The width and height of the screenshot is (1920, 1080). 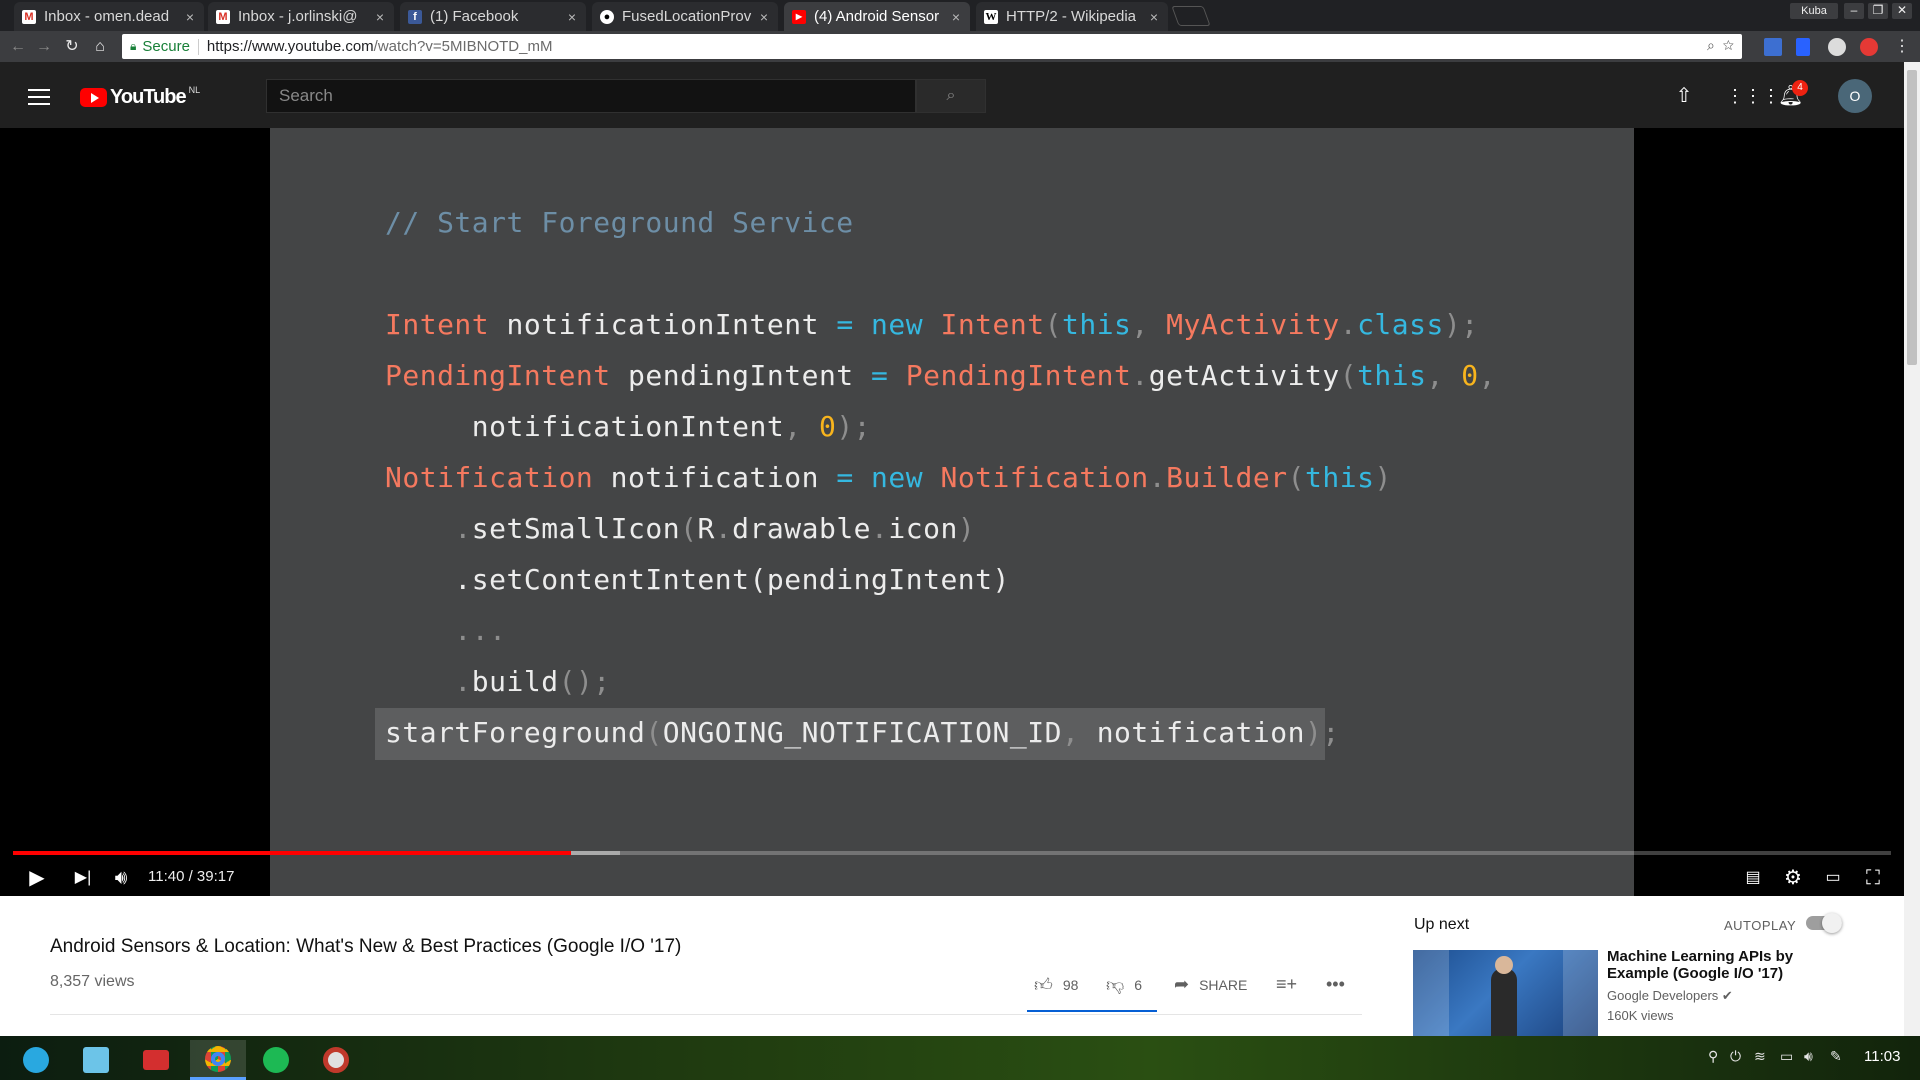 What do you see at coordinates (663, 324) in the screenshot?
I see `code-token: notificationIntent` at bounding box center [663, 324].